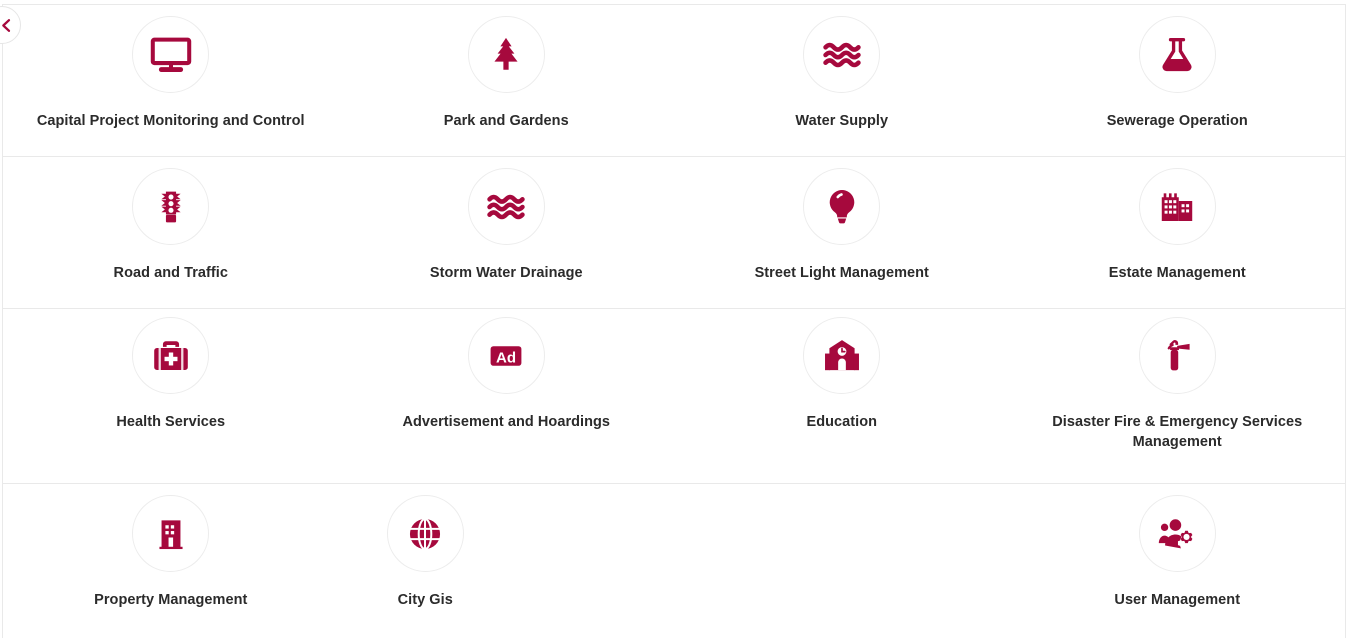  Describe the element at coordinates (171, 533) in the screenshot. I see `building-icon` at that location.